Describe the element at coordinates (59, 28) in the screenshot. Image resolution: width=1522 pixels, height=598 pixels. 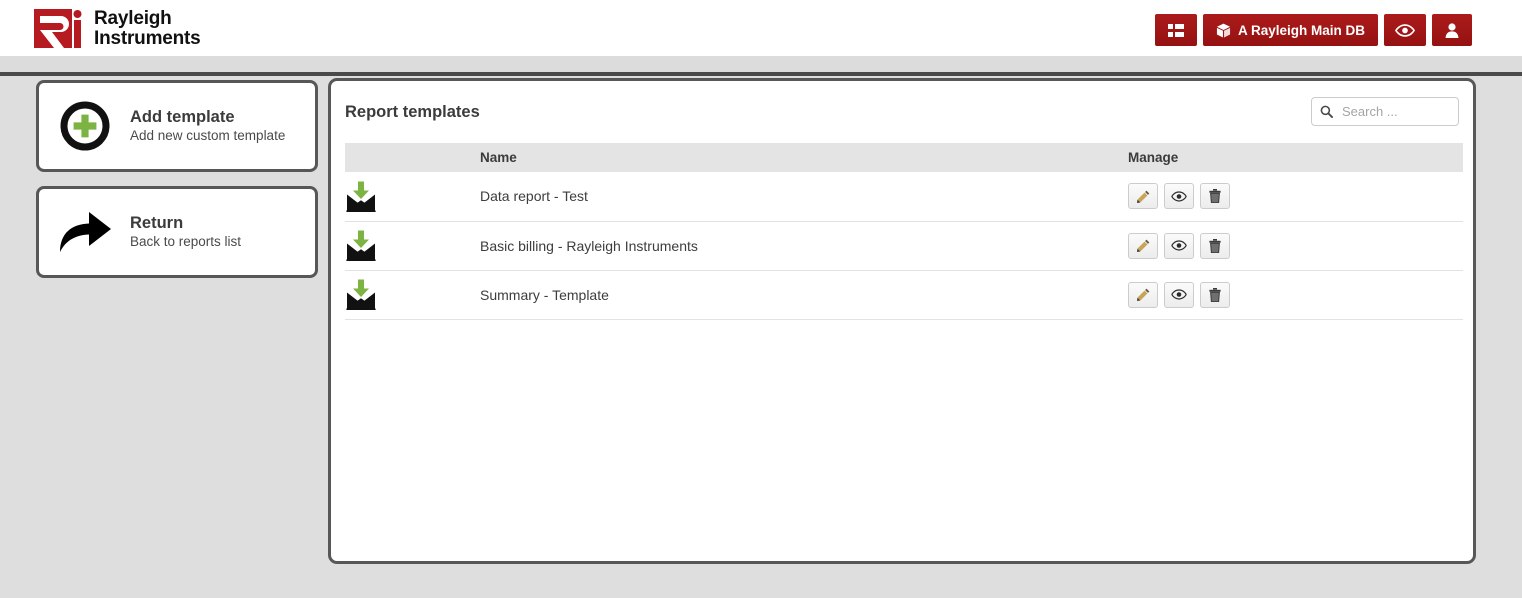
I see `rayleigh-logo-icon` at that location.